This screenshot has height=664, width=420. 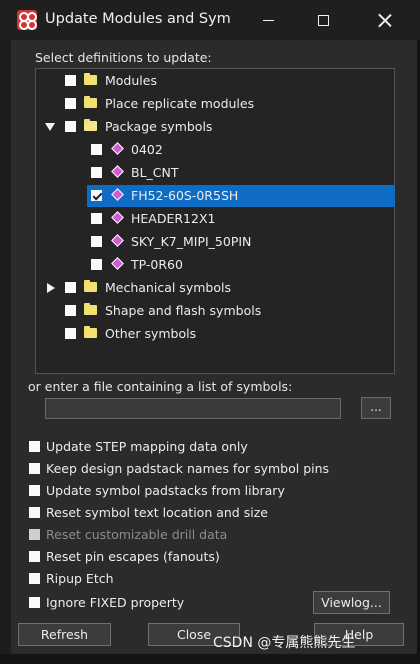 I want to click on tree-item-label: Modules, so click(x=131, y=80).